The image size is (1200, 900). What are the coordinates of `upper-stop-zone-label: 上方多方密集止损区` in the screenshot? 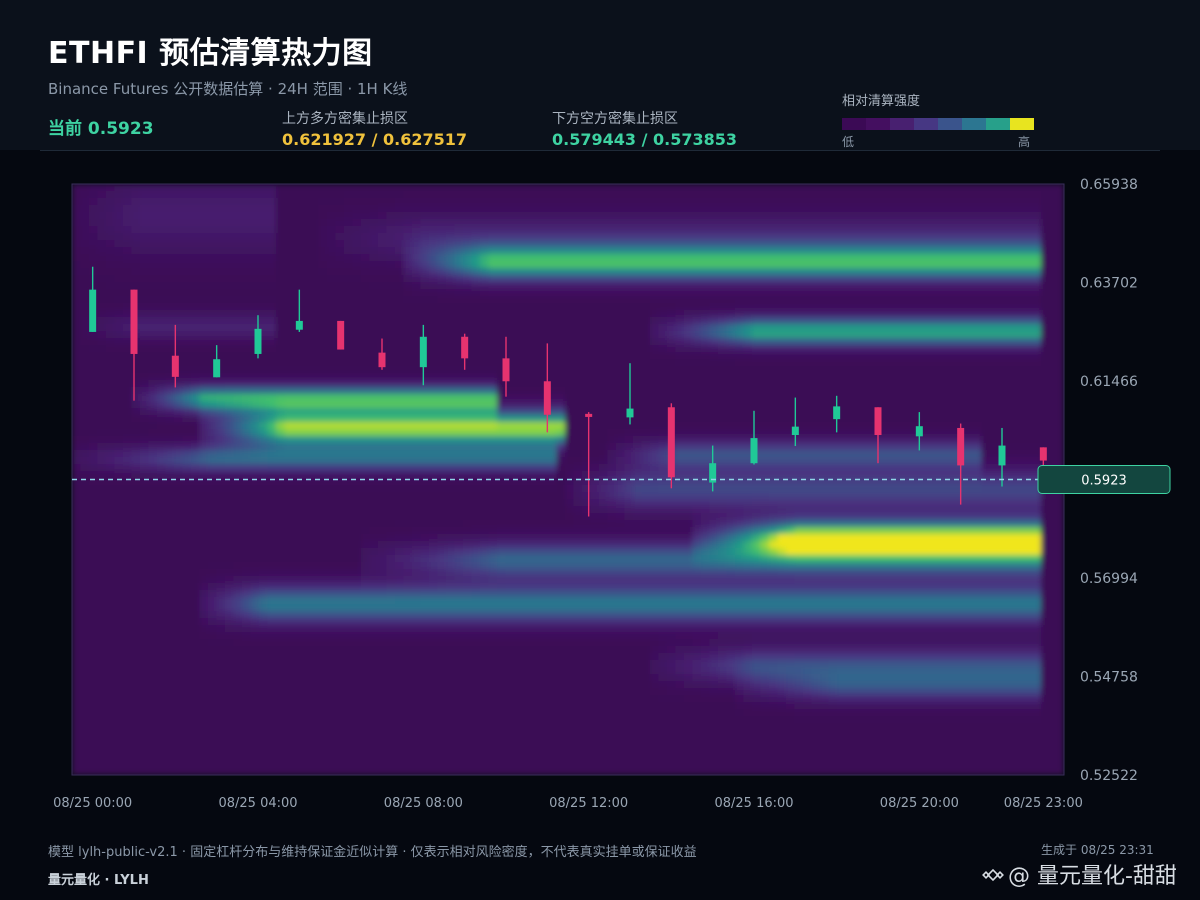 It's located at (345, 119).